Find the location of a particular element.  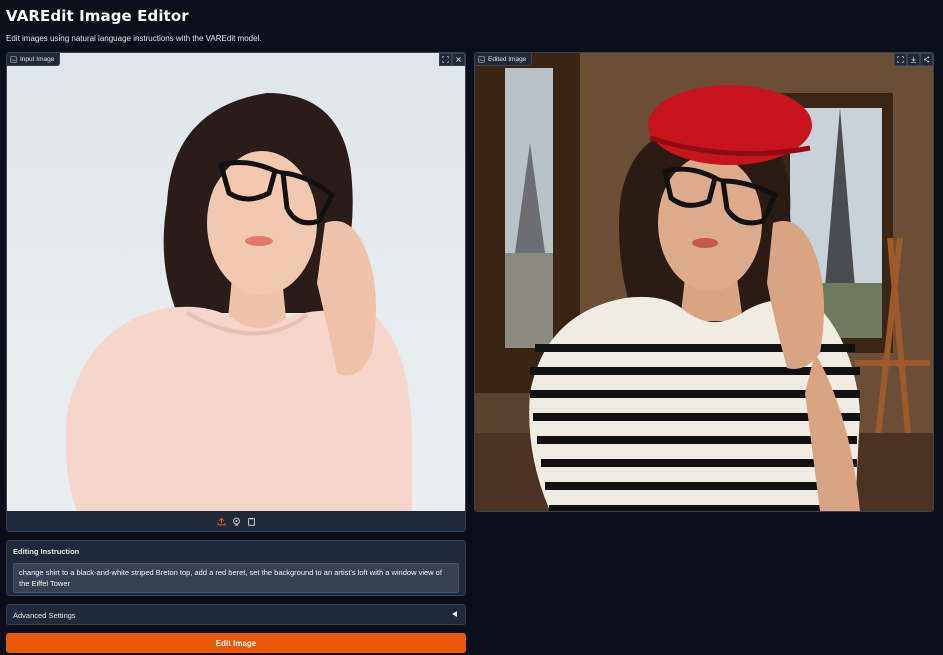

close-icon is located at coordinates (458, 59).